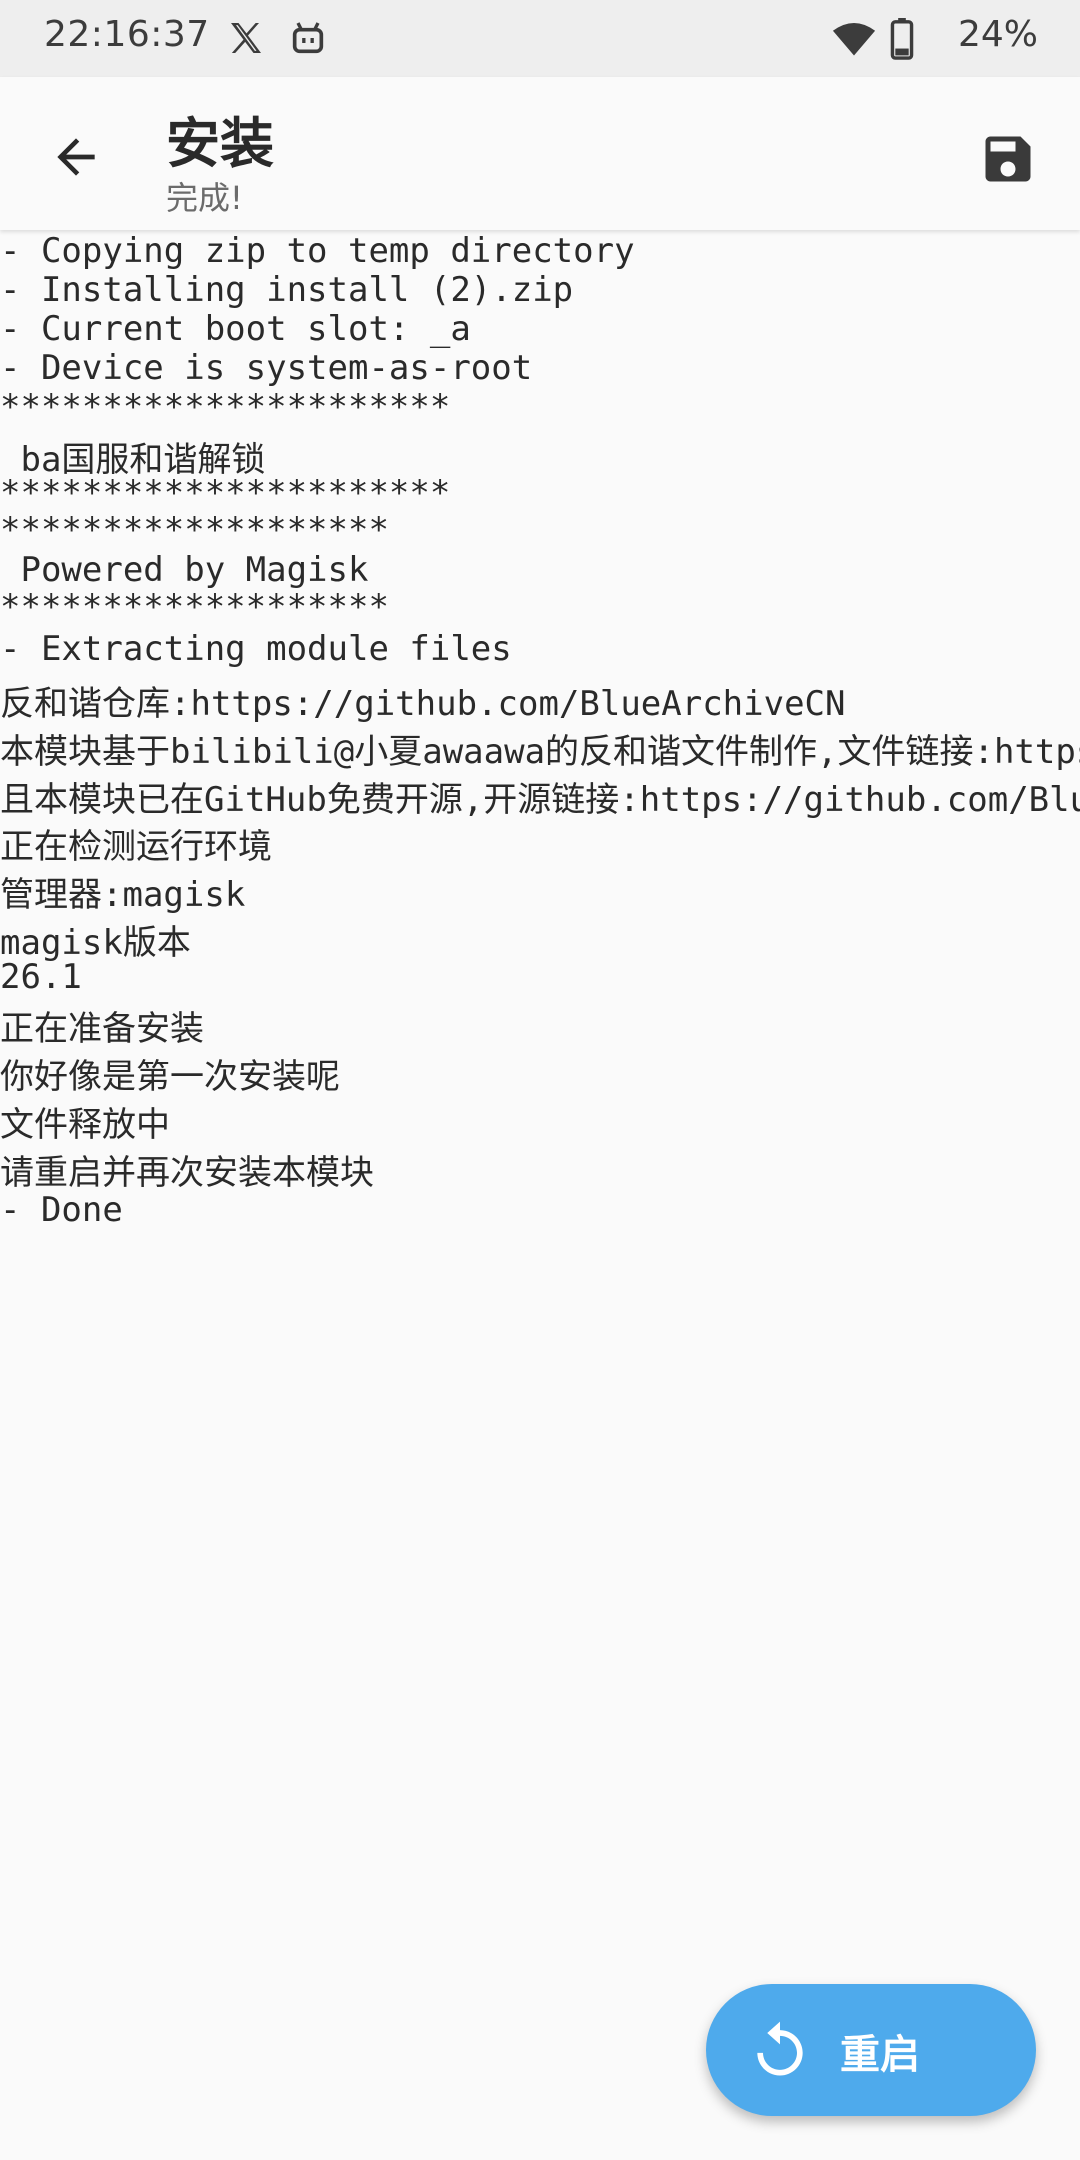  I want to click on status-time: 22:16:37, so click(127, 34).